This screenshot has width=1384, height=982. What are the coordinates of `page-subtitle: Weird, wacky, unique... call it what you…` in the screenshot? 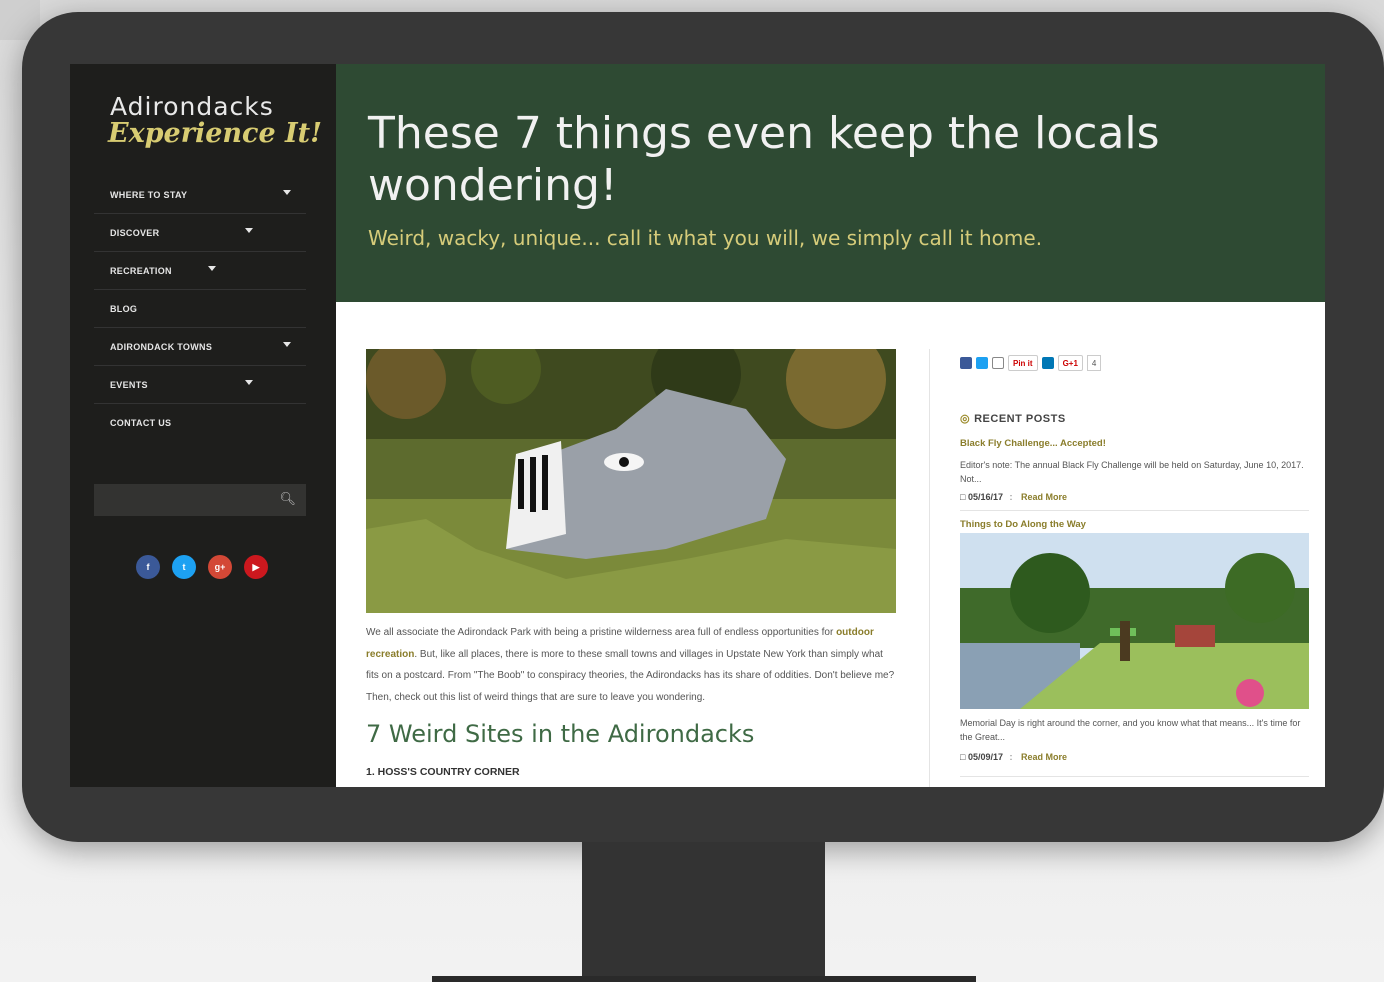 It's located at (705, 238).